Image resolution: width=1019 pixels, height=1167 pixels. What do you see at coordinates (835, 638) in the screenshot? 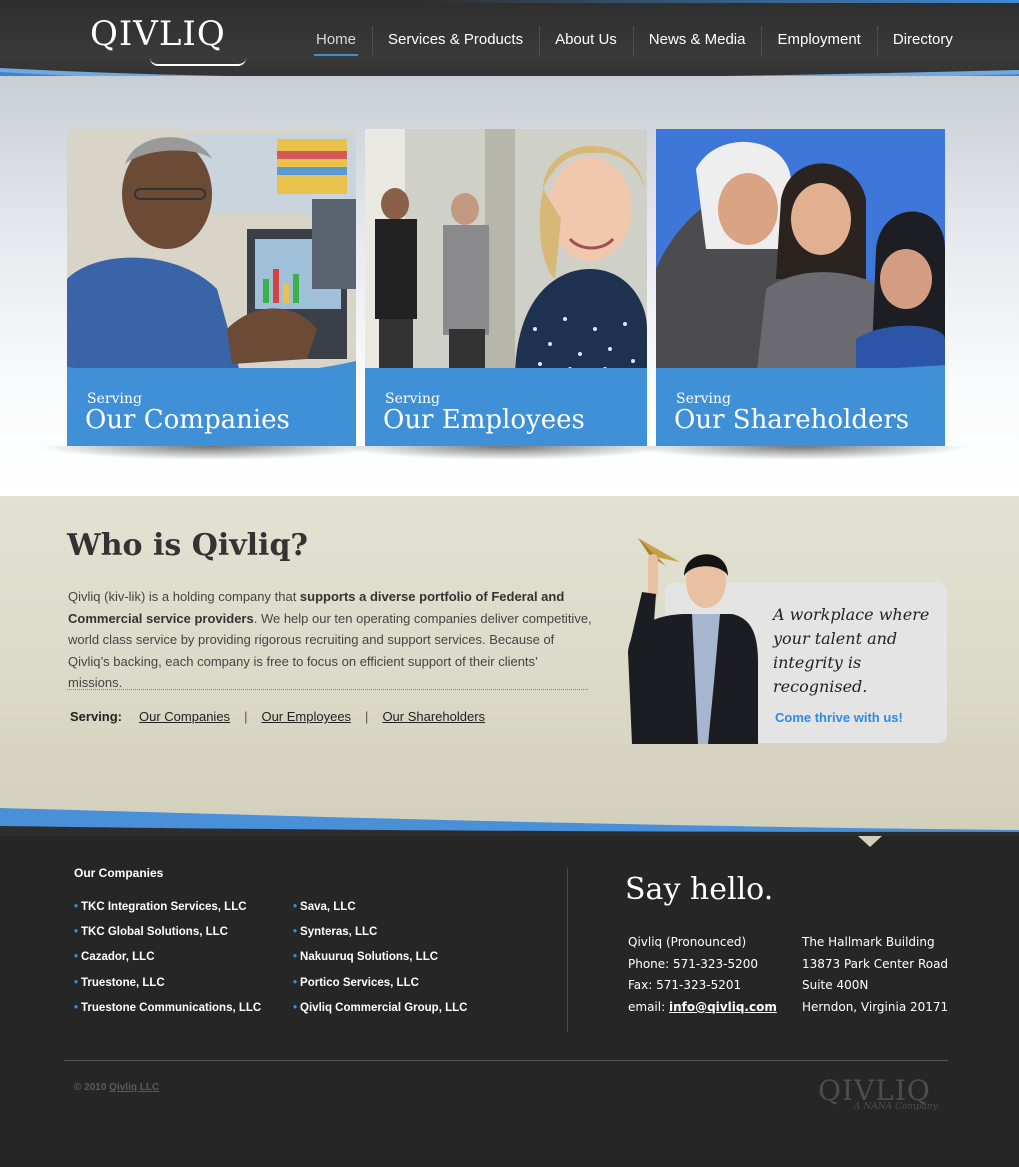
I see `promo-quote-line: your talent and` at bounding box center [835, 638].